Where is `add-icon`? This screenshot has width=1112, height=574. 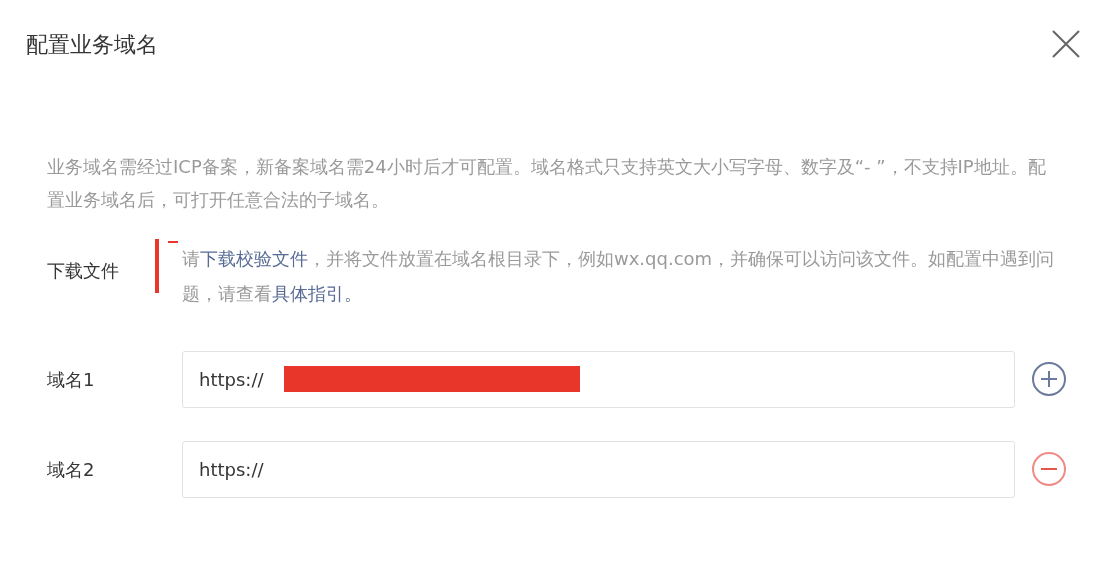
add-icon is located at coordinates (1049, 379).